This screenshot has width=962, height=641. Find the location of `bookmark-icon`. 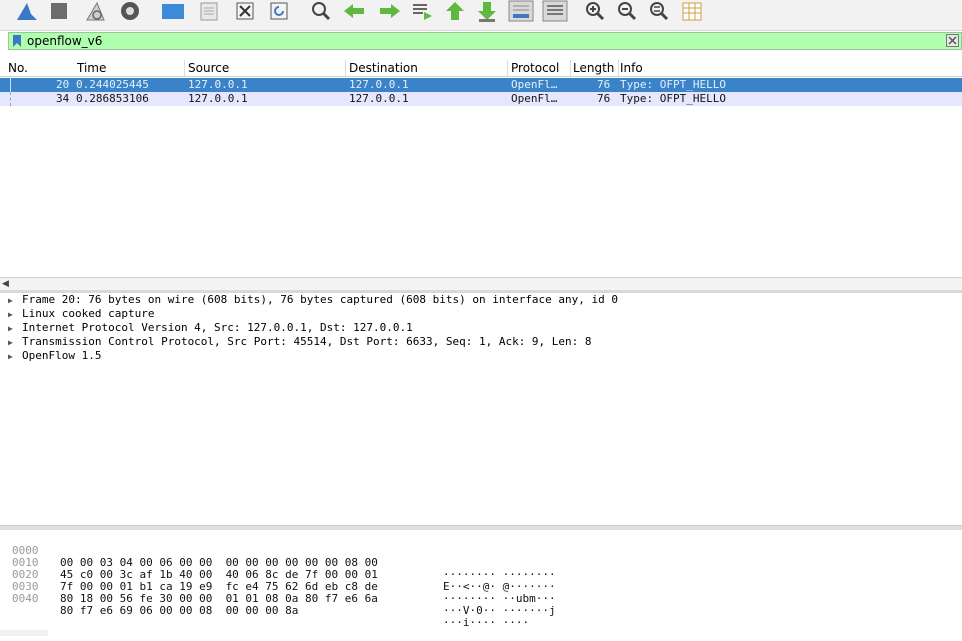

bookmark-icon is located at coordinates (17, 41).